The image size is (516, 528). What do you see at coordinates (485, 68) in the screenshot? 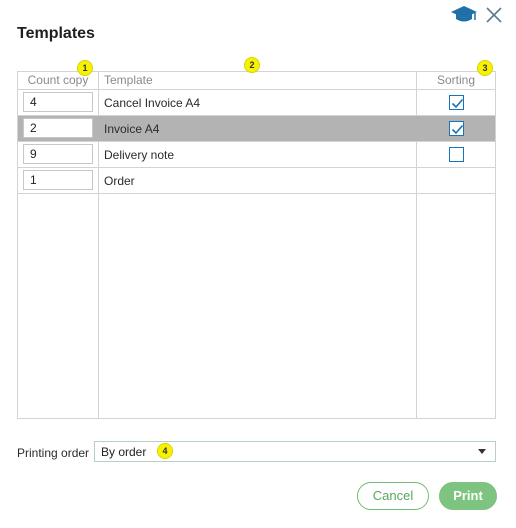
I see `annotation-badge-3: 3` at bounding box center [485, 68].